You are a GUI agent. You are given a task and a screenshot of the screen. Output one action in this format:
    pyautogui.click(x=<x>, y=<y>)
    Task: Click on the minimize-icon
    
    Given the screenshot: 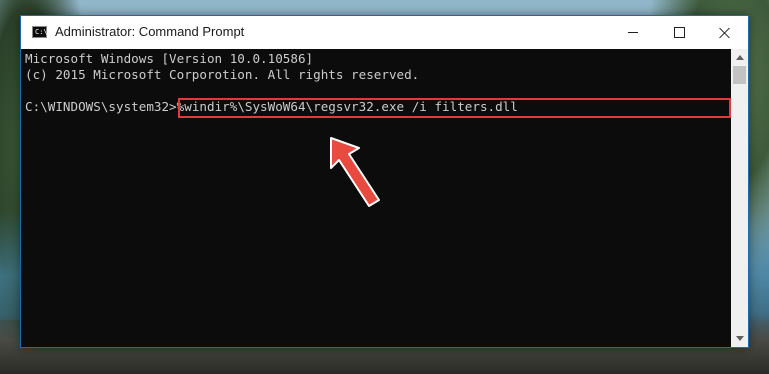 What is the action you would take?
    pyautogui.click(x=633, y=32)
    